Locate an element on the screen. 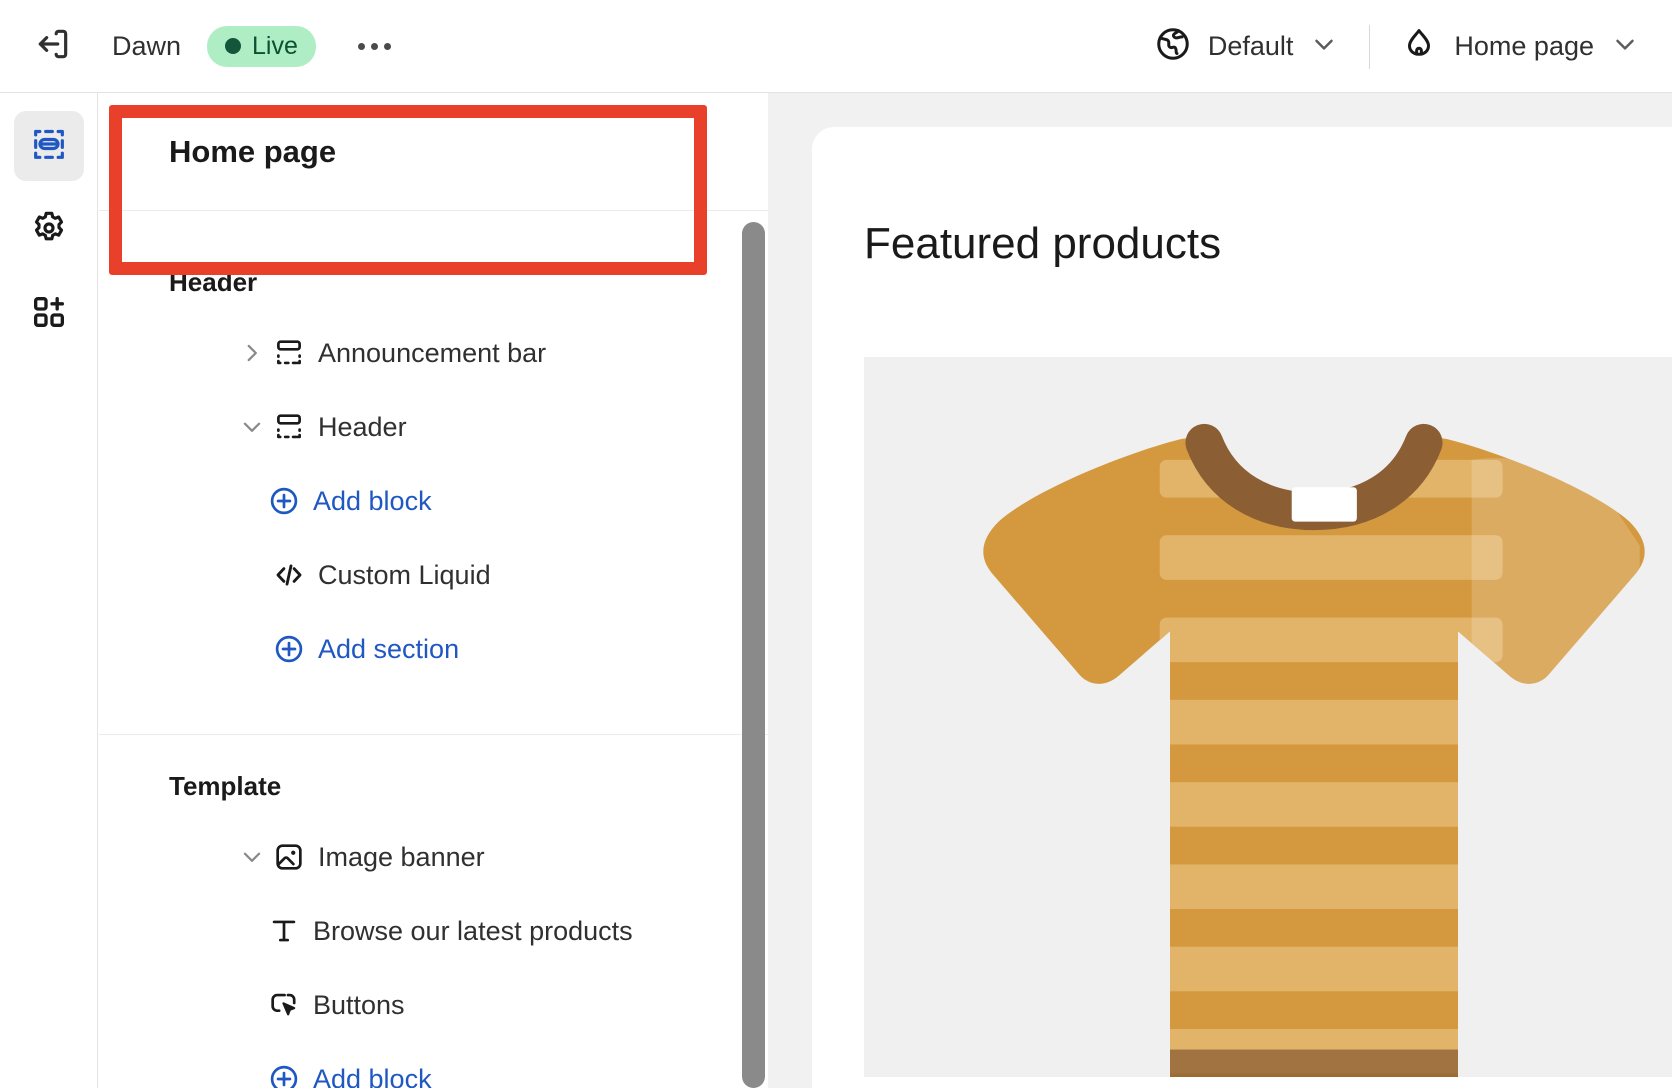 This screenshot has height=1088, width=1672. top-bar-right: Default Home page is located at coordinates (1406, 46).